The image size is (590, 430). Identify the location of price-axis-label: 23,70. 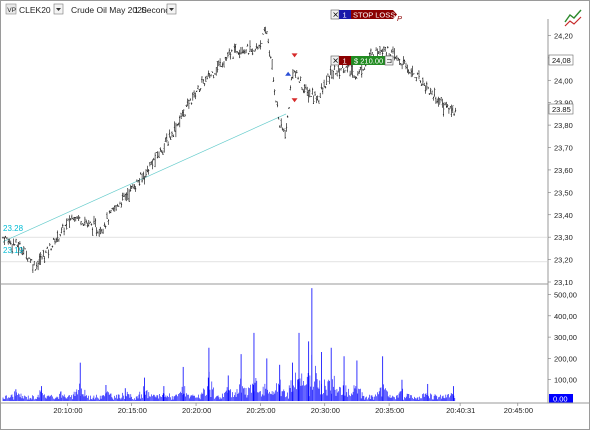
(563, 148).